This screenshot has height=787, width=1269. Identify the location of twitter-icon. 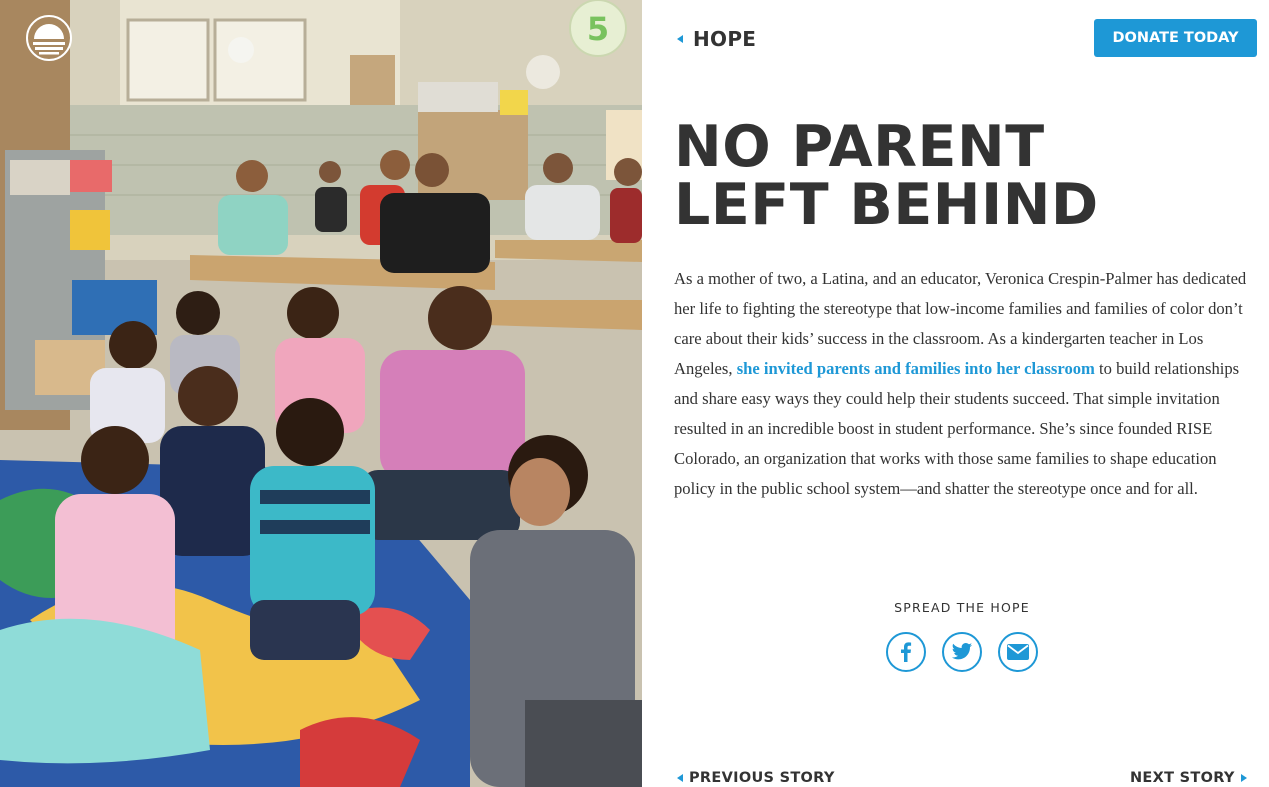
(962, 651).